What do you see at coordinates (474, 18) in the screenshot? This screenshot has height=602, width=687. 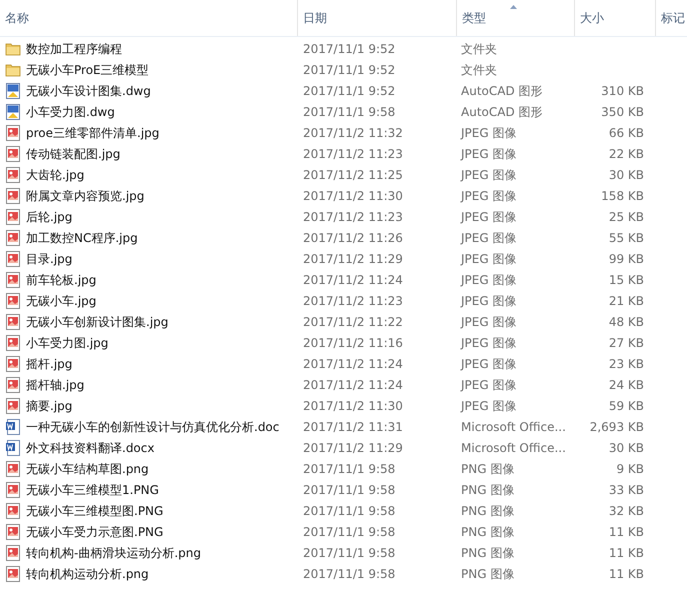 I see `column-header: 类型` at bounding box center [474, 18].